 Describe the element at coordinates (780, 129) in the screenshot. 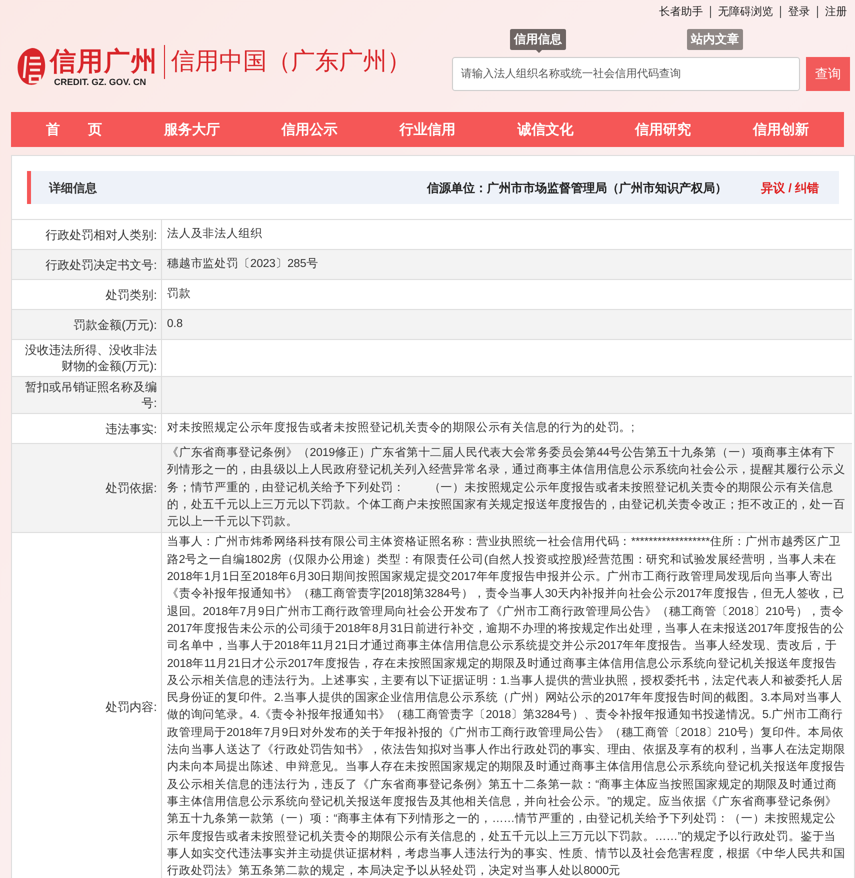

I see `nav-item: 信用创新` at that location.